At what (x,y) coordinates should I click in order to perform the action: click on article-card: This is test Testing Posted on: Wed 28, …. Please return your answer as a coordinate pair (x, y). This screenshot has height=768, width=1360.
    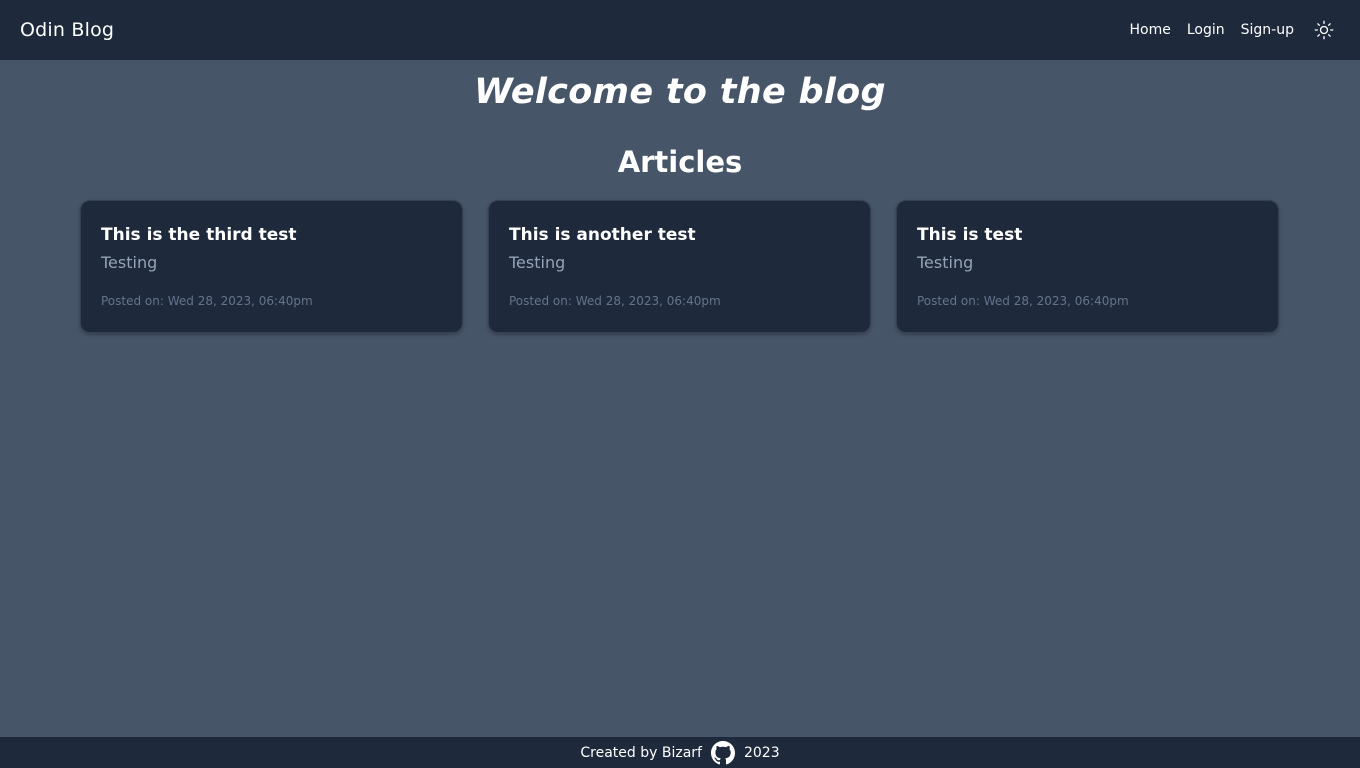
    Looking at the image, I should click on (1087, 266).